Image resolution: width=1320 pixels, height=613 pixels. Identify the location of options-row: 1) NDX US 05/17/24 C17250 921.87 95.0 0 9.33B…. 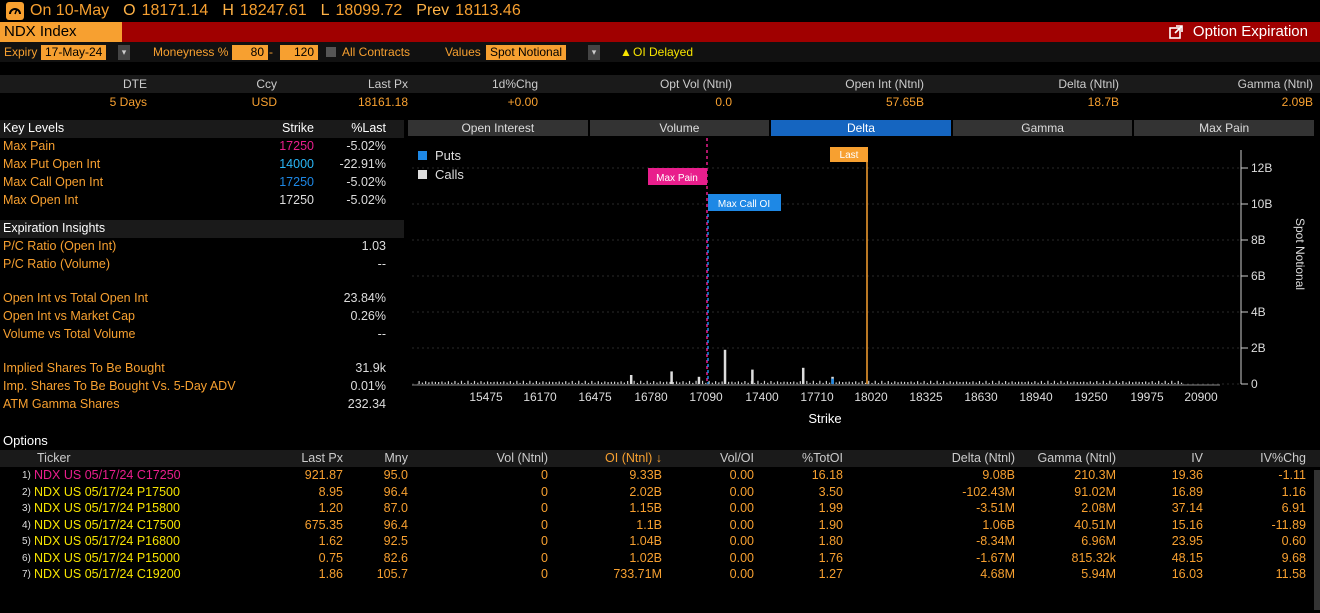
(660, 475).